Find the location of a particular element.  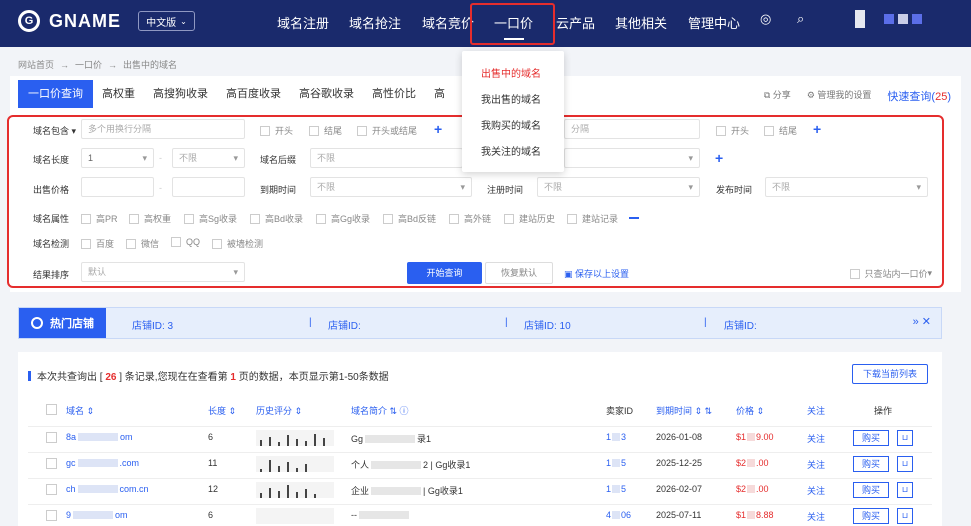

suffix-select: 不限 is located at coordinates (386, 158).